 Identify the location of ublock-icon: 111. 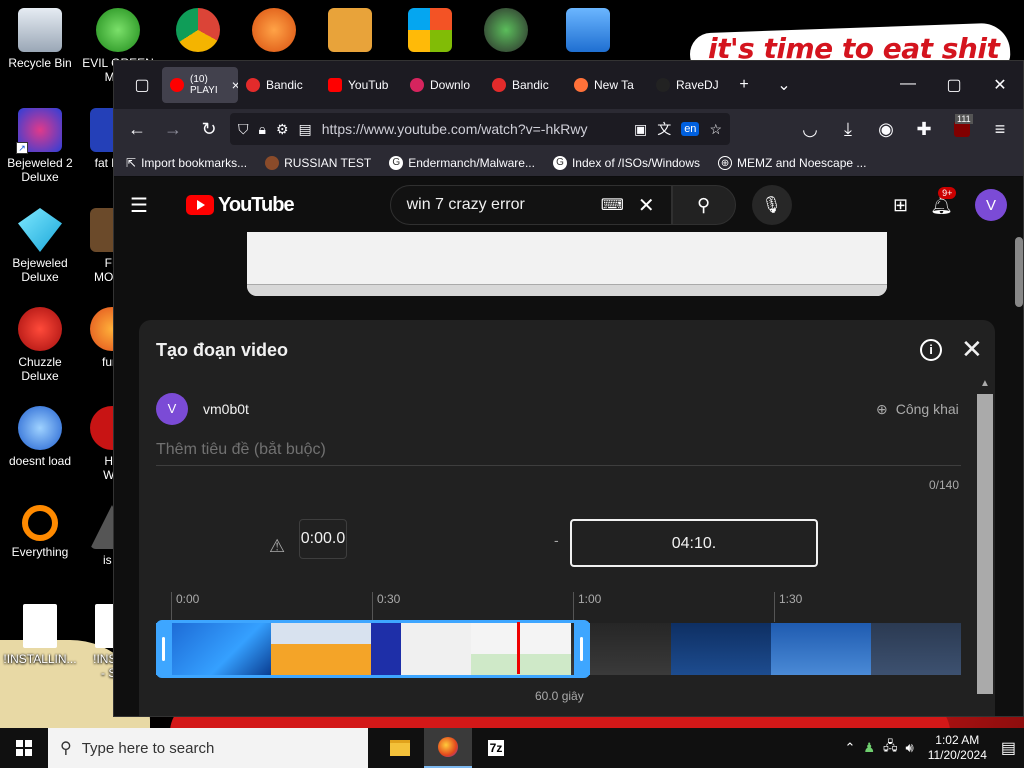
(962, 129).